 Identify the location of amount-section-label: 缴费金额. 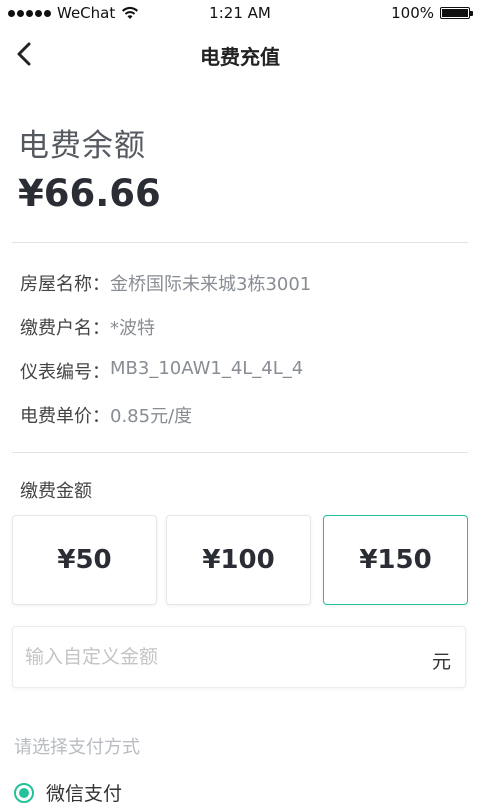
(56, 491).